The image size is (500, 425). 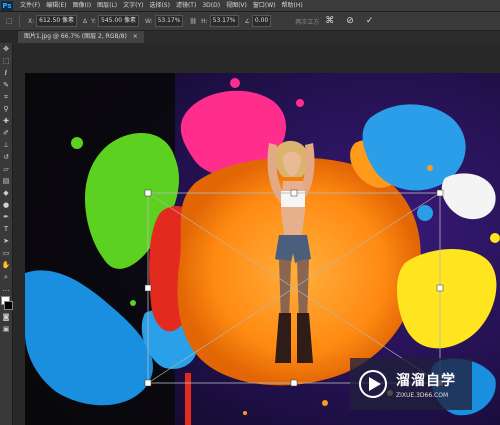 I want to click on shape-tool-icon: ▭, so click(x=6, y=253).